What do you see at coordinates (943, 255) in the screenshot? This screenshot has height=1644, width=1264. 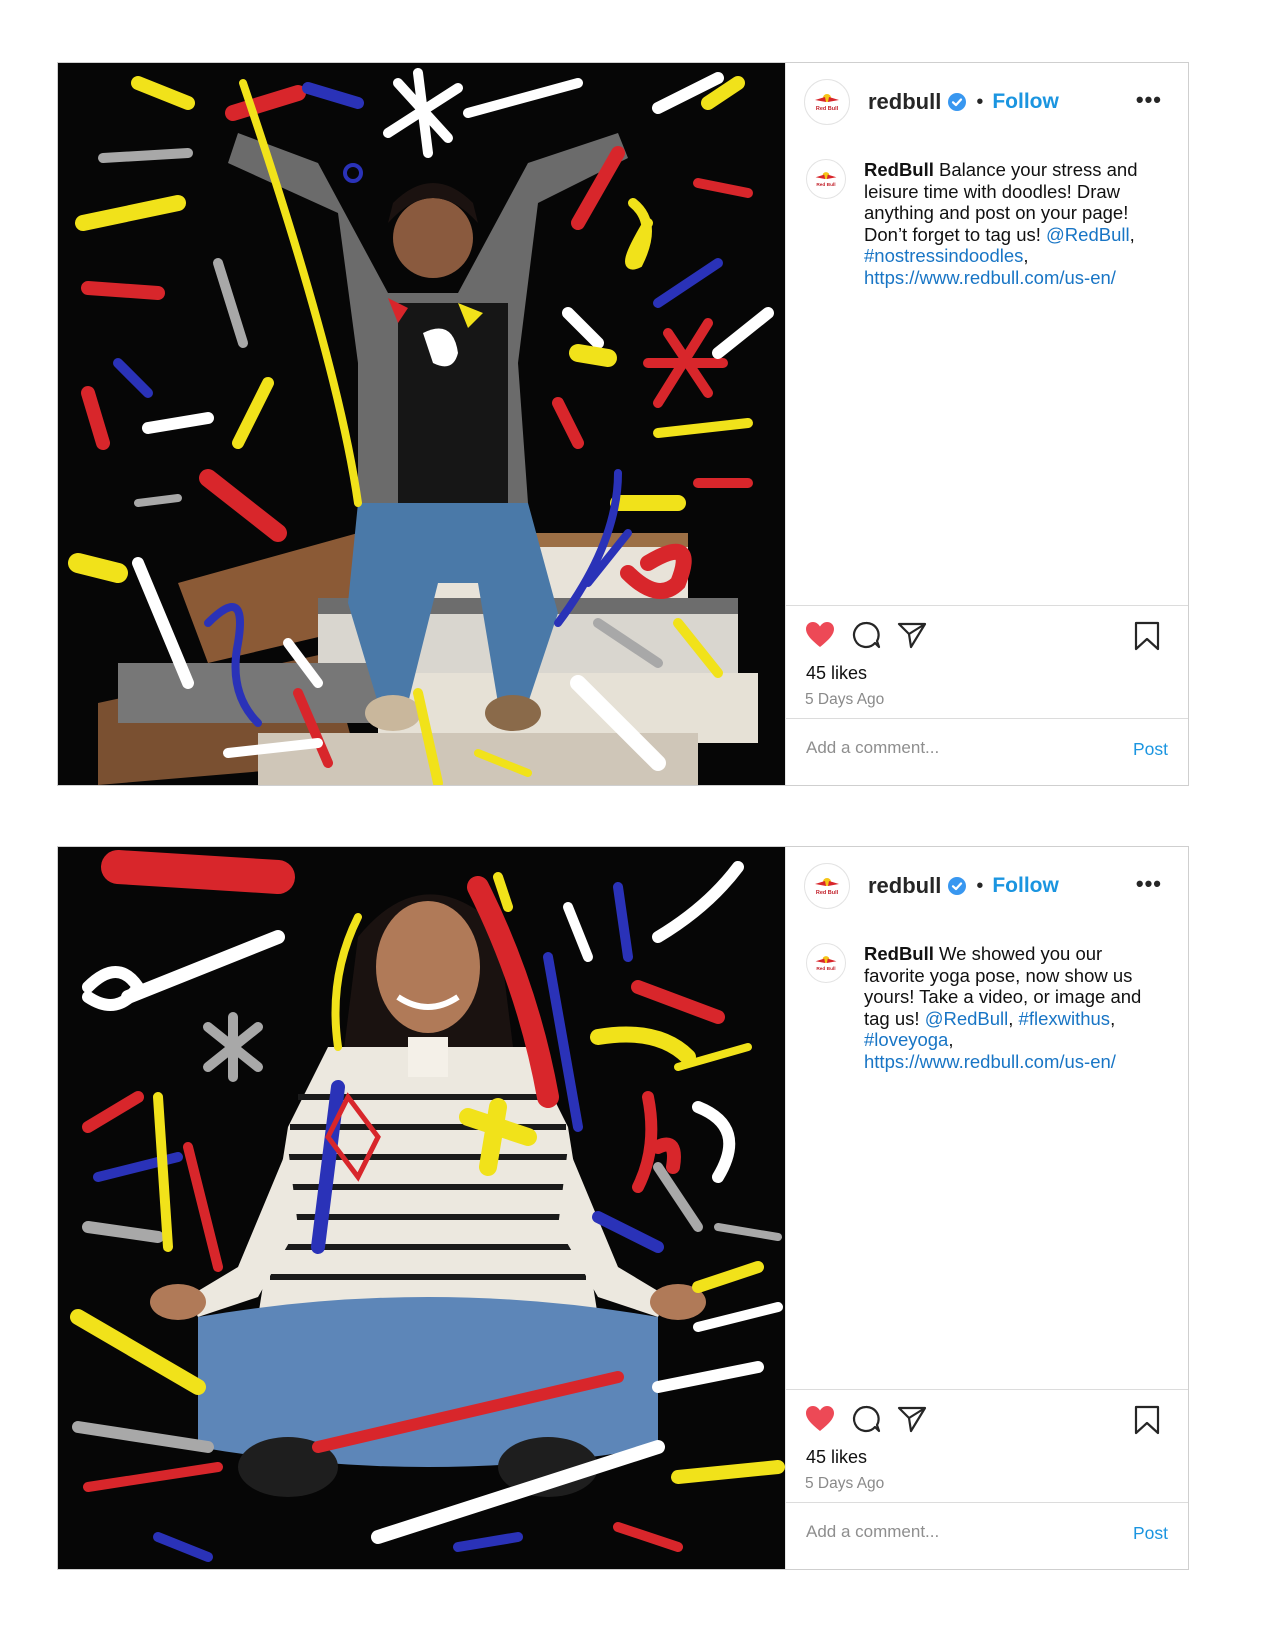 I see `hashtag-link: #nostressindoodles` at bounding box center [943, 255].